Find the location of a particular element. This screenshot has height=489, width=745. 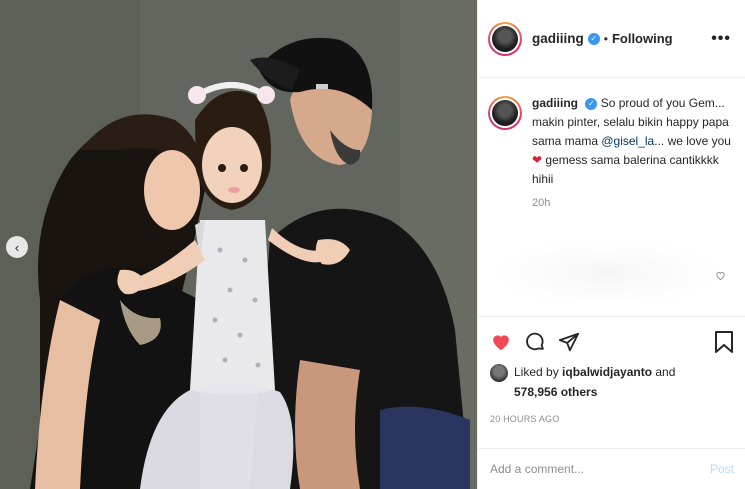

heart-filled-icon is located at coordinates (501, 342).